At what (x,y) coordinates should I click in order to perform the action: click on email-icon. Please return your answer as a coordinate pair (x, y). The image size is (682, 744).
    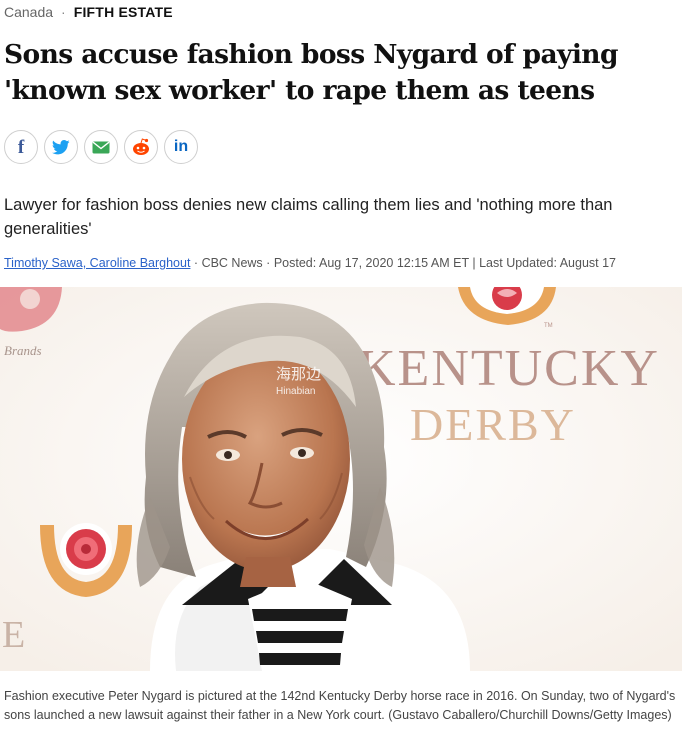
    Looking at the image, I should click on (101, 147).